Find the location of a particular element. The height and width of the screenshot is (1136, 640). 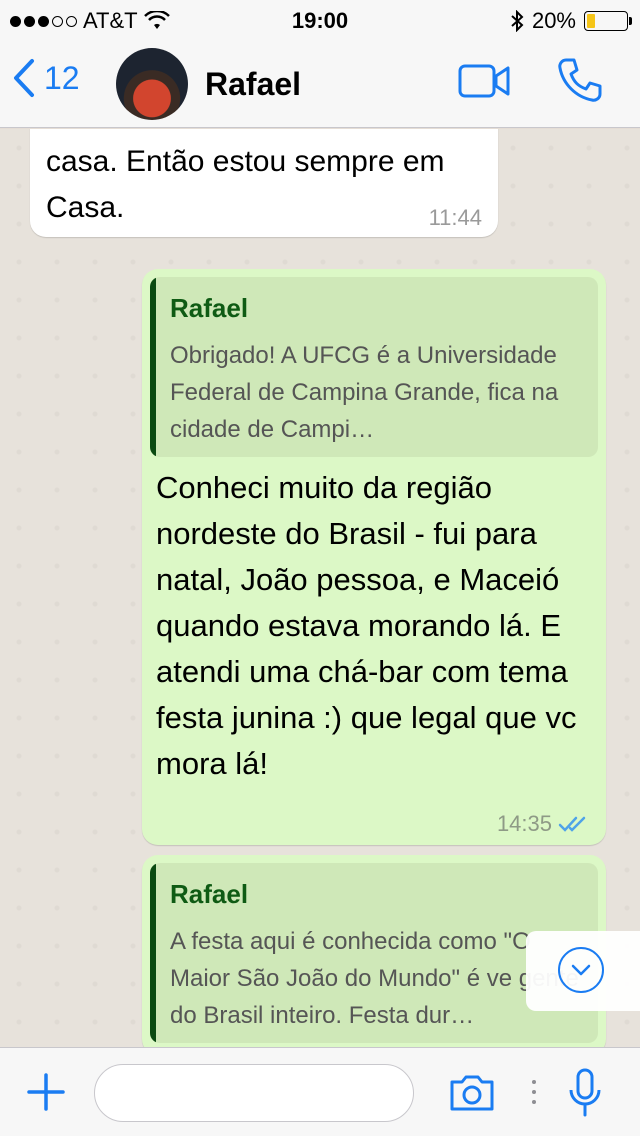

voice-call-button is located at coordinates (580, 82).